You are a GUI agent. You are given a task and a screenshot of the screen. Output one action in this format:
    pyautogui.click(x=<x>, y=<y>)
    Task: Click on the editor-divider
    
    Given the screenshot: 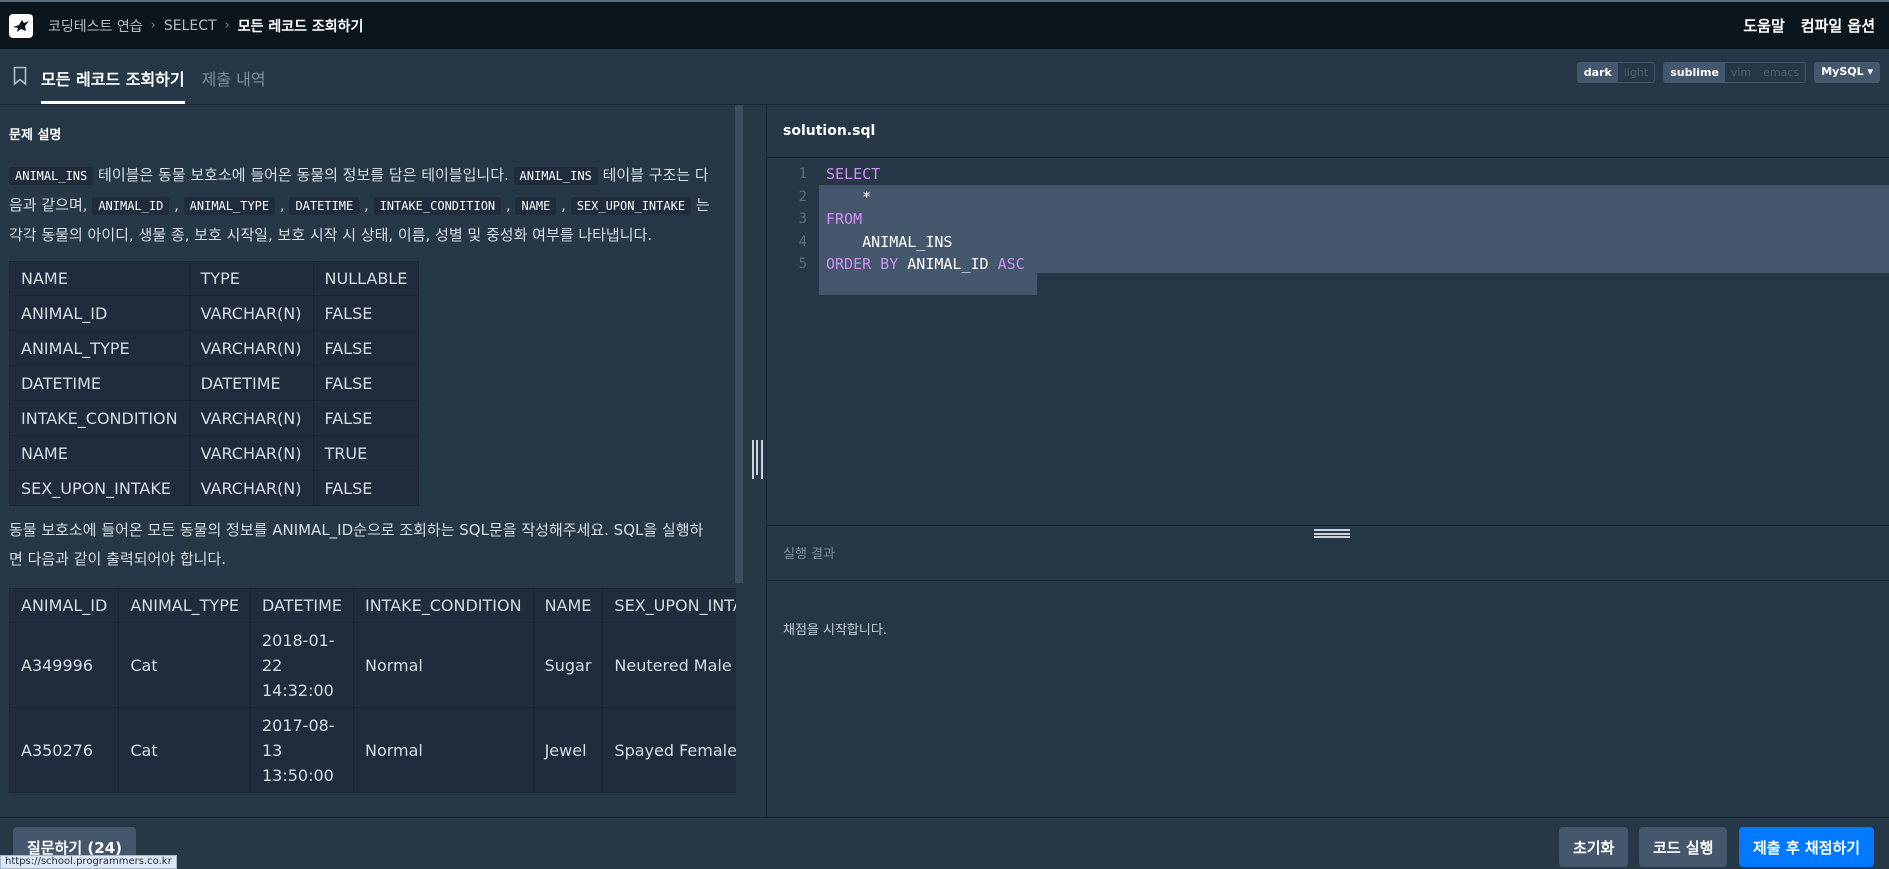 What is the action you would take?
    pyautogui.click(x=1328, y=525)
    